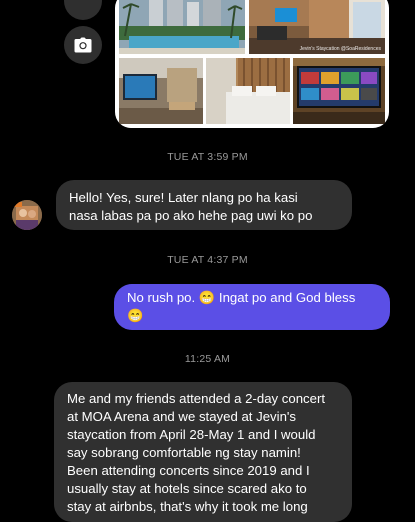 The image size is (415, 522). I want to click on photo-tv-screen, so click(339, 91).